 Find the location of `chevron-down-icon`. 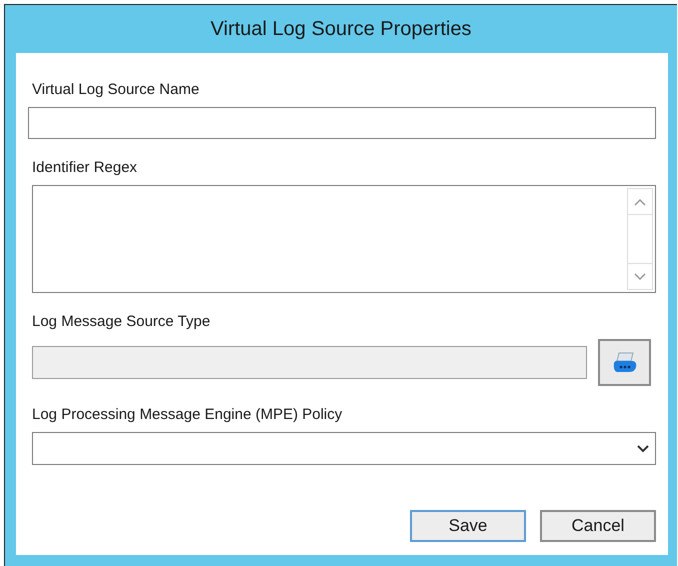

chevron-down-icon is located at coordinates (643, 448).